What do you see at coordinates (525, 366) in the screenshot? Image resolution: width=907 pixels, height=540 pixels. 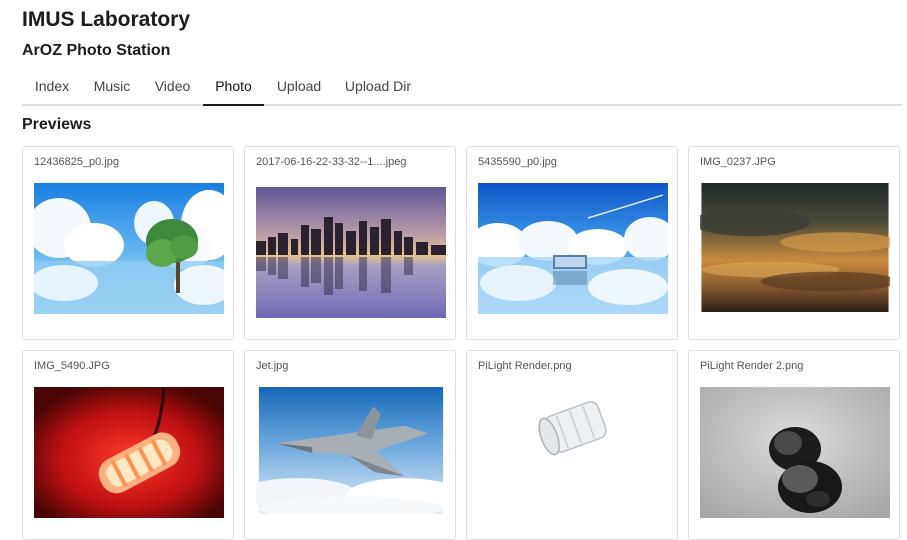 I see `photo-filename: PiLight Render.png` at bounding box center [525, 366].